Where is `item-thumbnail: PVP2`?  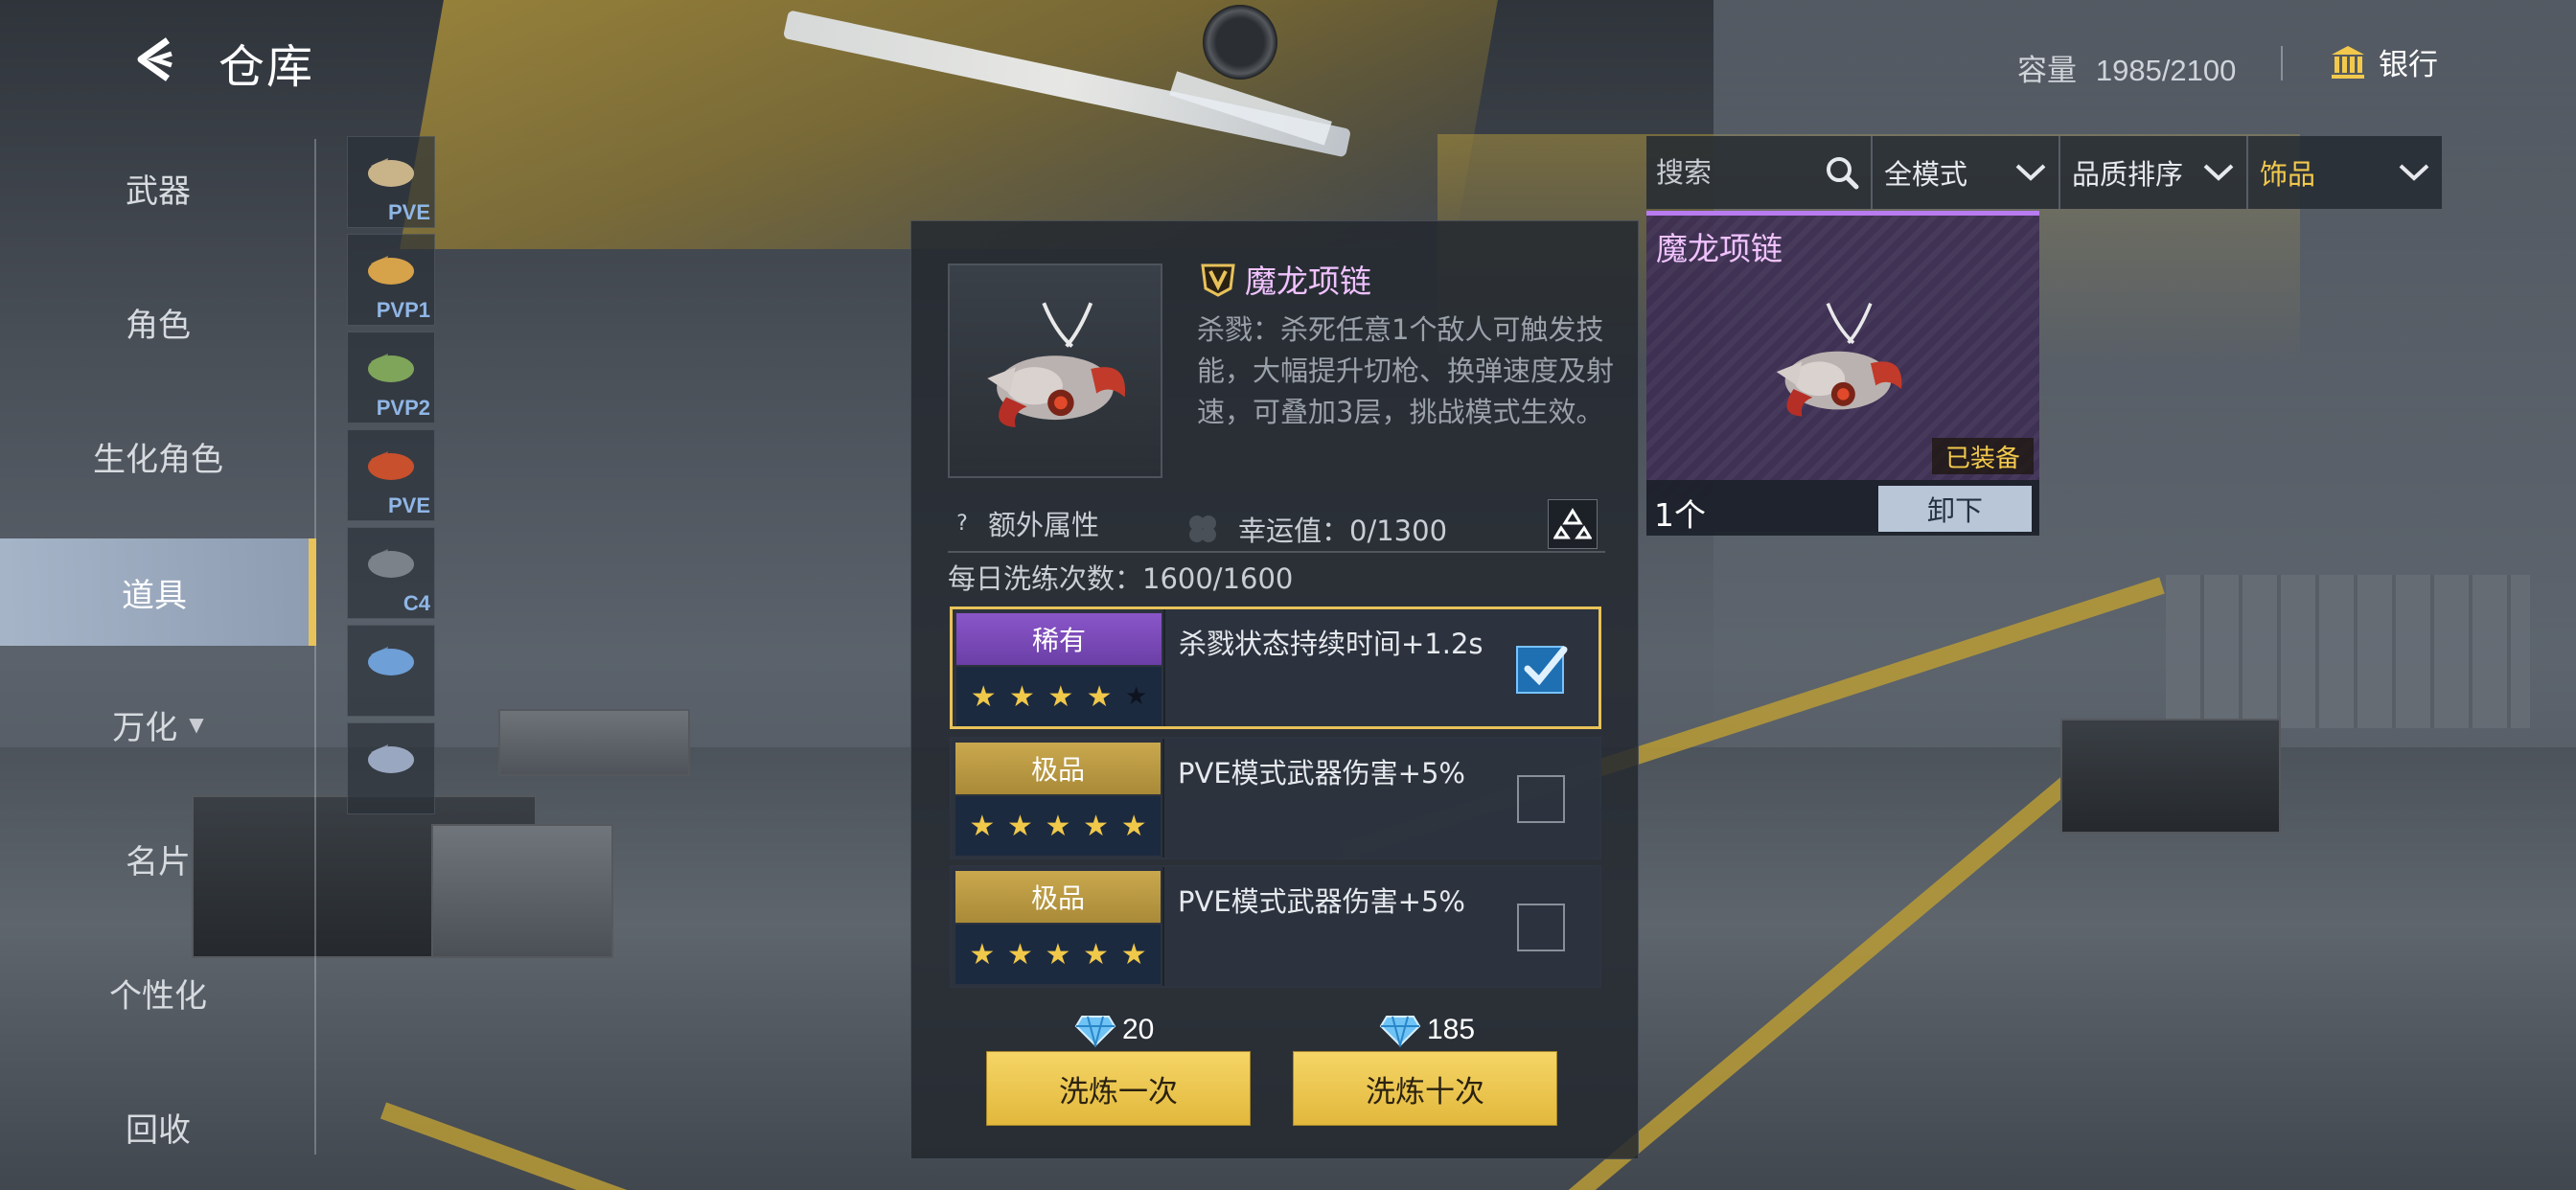
item-thumbnail: PVP2 is located at coordinates (391, 378).